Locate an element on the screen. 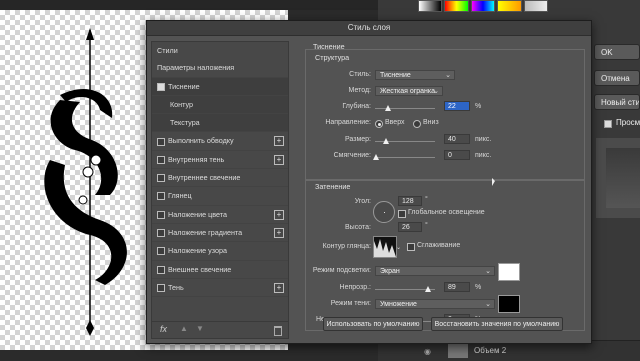  structure-title: Структура is located at coordinates (332, 57).